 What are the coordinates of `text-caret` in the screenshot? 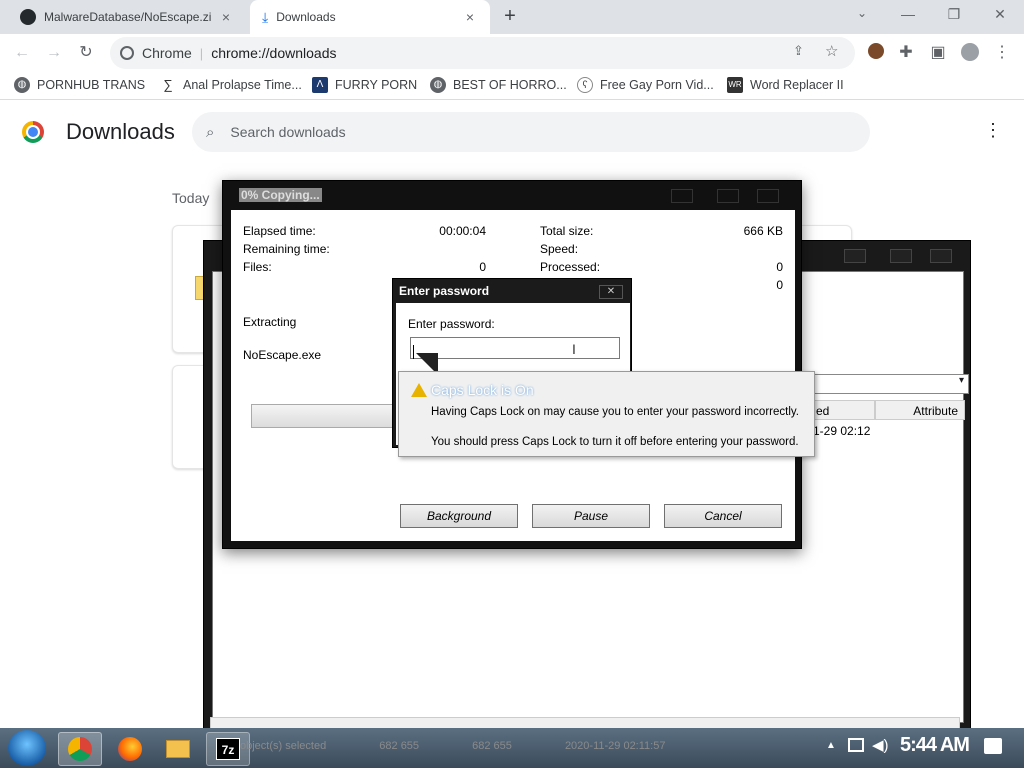 It's located at (413, 352).